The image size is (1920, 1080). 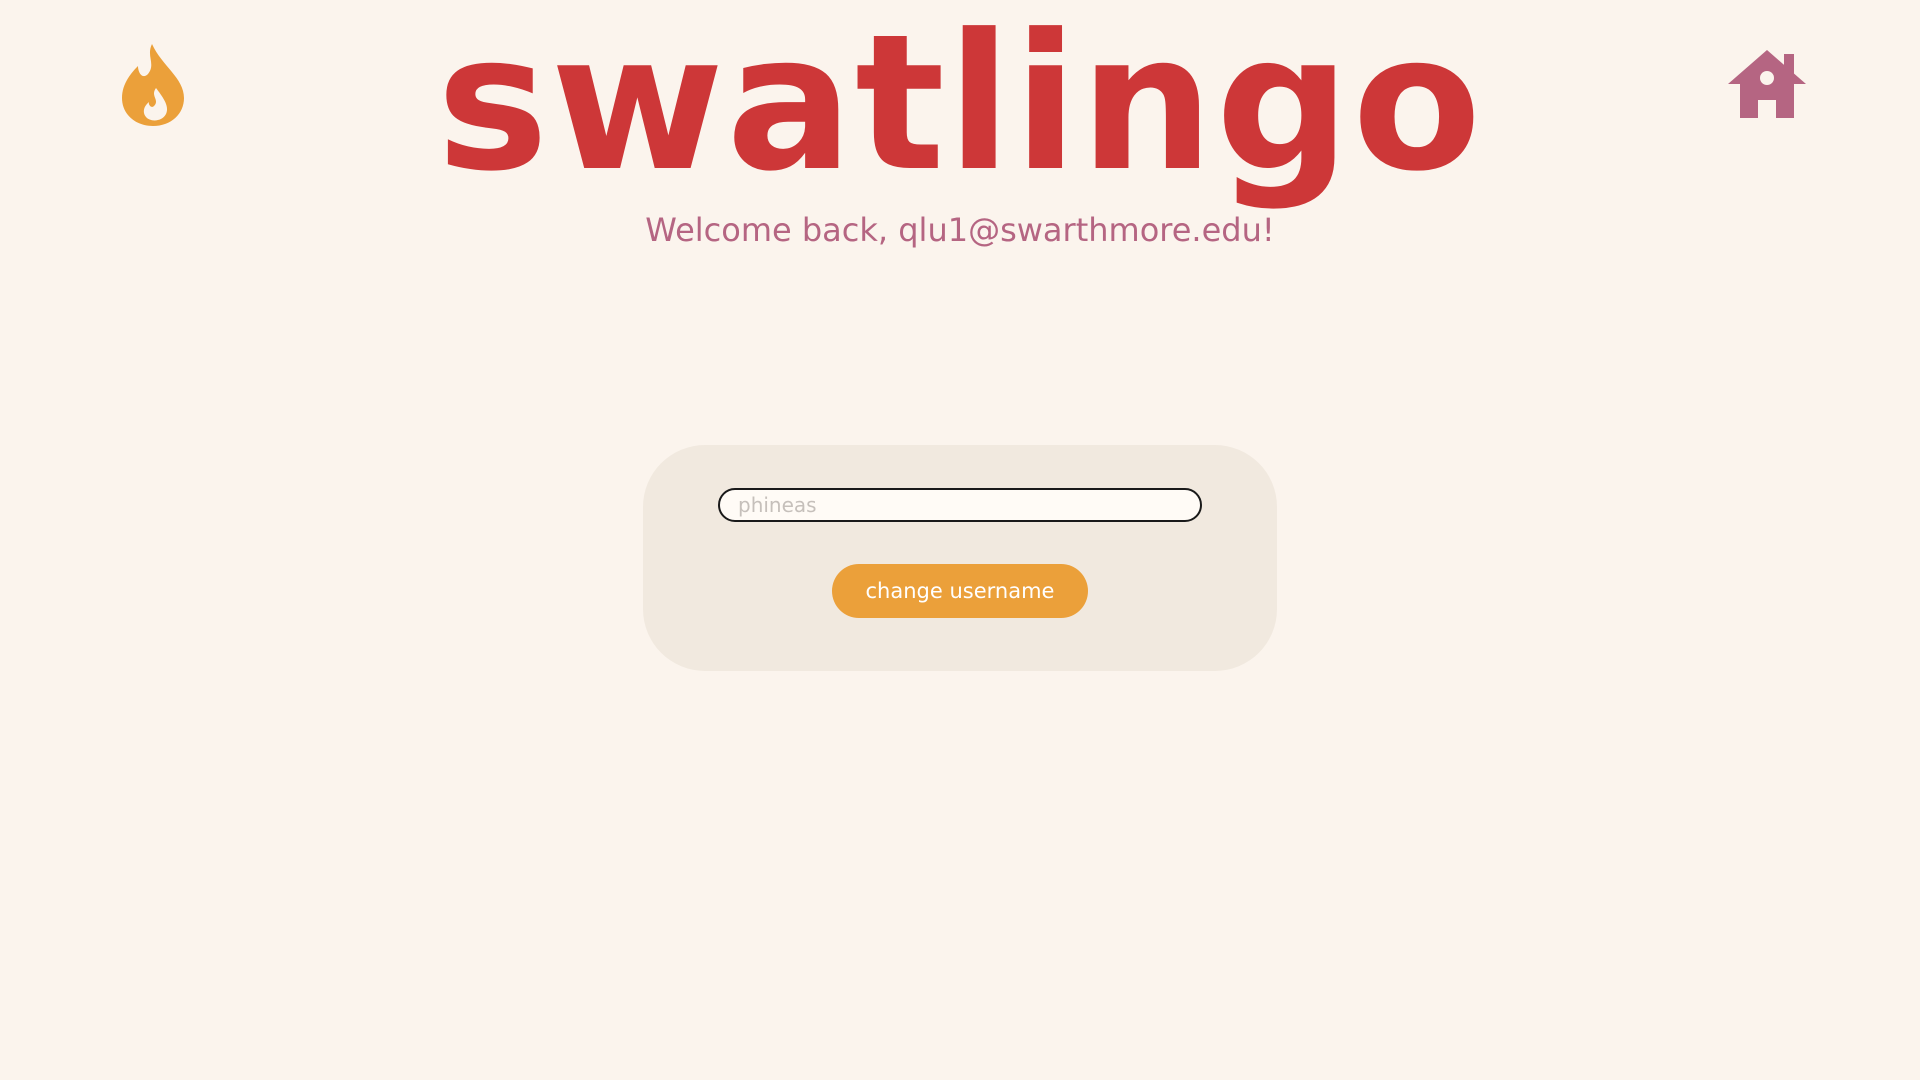 What do you see at coordinates (960, 230) in the screenshot?
I see `welcome-message: Welcome back, qlu1@swarthmore.edu!` at bounding box center [960, 230].